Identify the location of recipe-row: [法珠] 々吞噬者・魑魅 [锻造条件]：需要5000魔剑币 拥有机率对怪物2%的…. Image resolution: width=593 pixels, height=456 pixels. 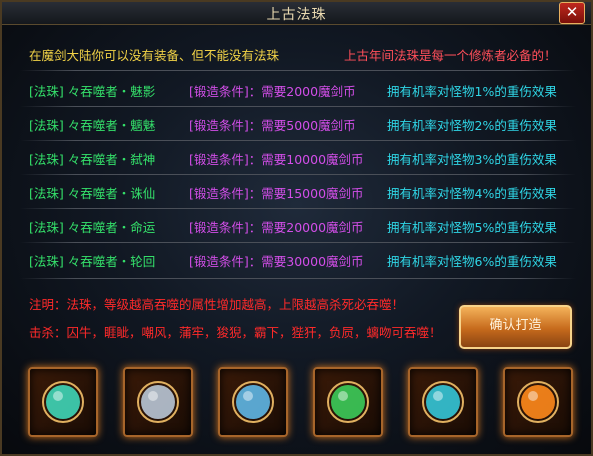
(296, 123).